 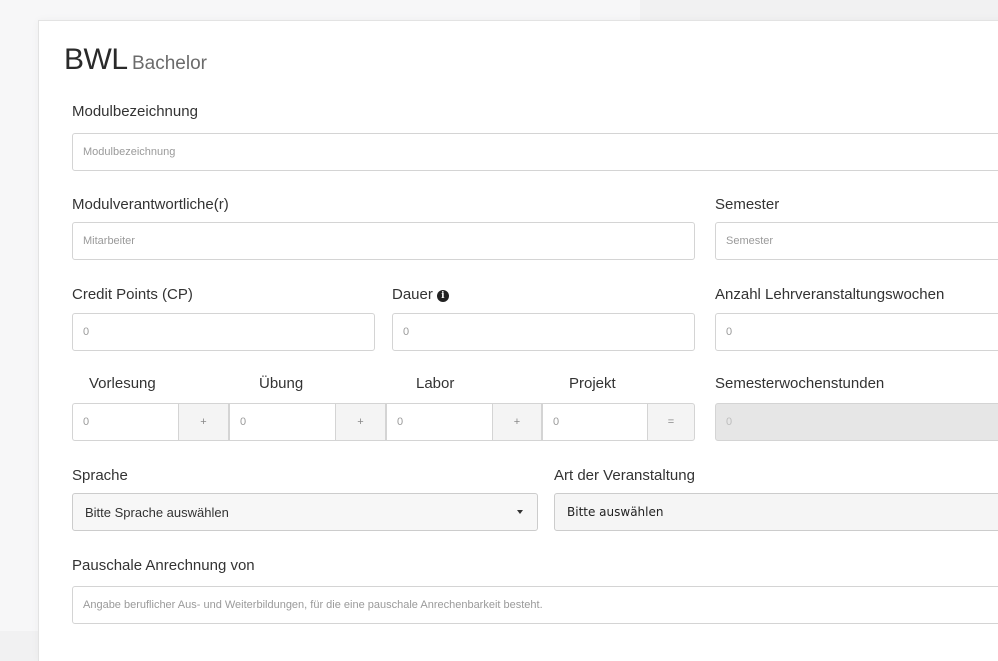 I want to click on modulbezeichnung-label: Modulbezeichnung, so click(x=135, y=111).